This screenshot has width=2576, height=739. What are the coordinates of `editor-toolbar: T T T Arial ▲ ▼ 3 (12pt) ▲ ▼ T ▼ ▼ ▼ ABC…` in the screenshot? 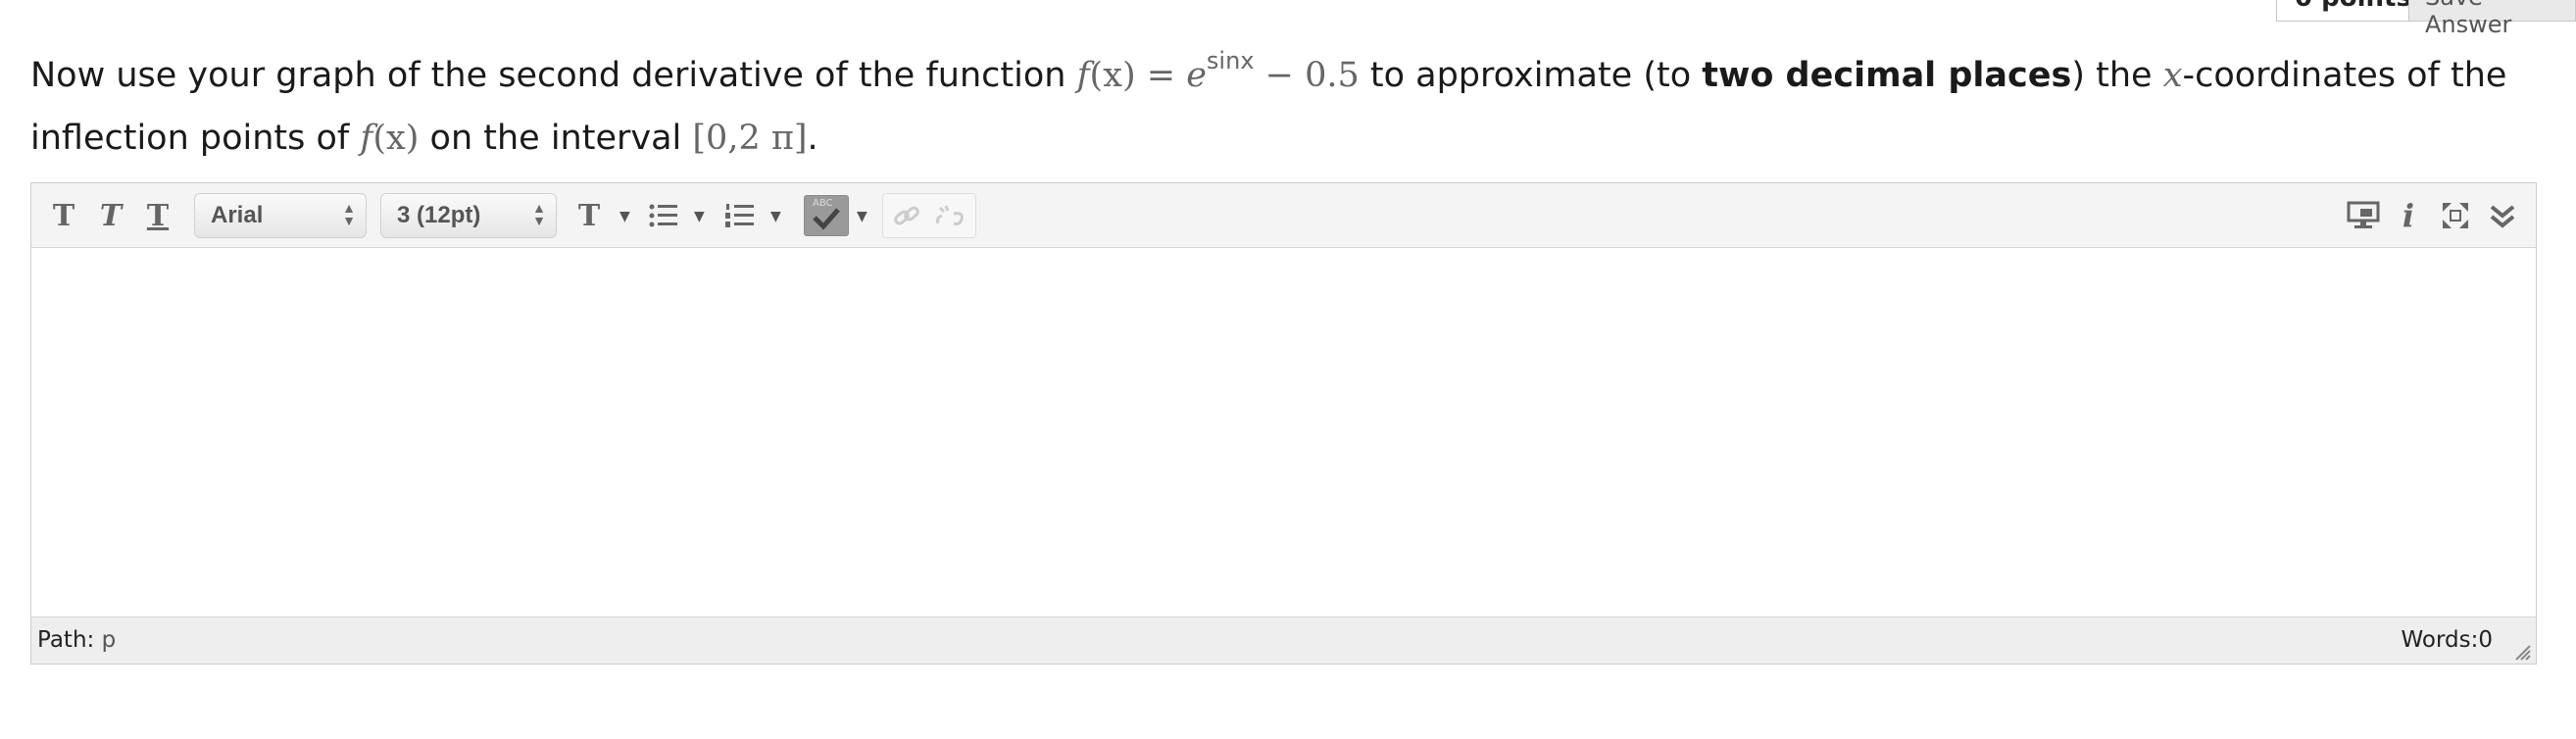 It's located at (1283, 216).